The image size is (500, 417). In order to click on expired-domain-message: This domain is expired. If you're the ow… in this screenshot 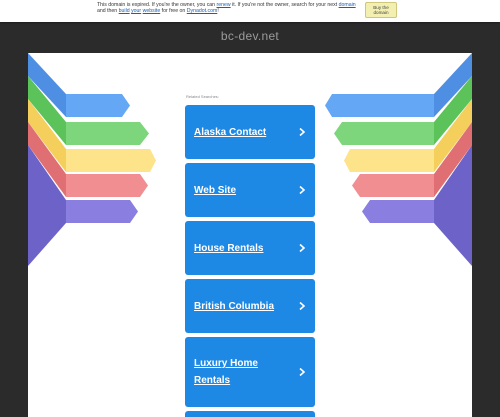, I will do `click(228, 8)`.